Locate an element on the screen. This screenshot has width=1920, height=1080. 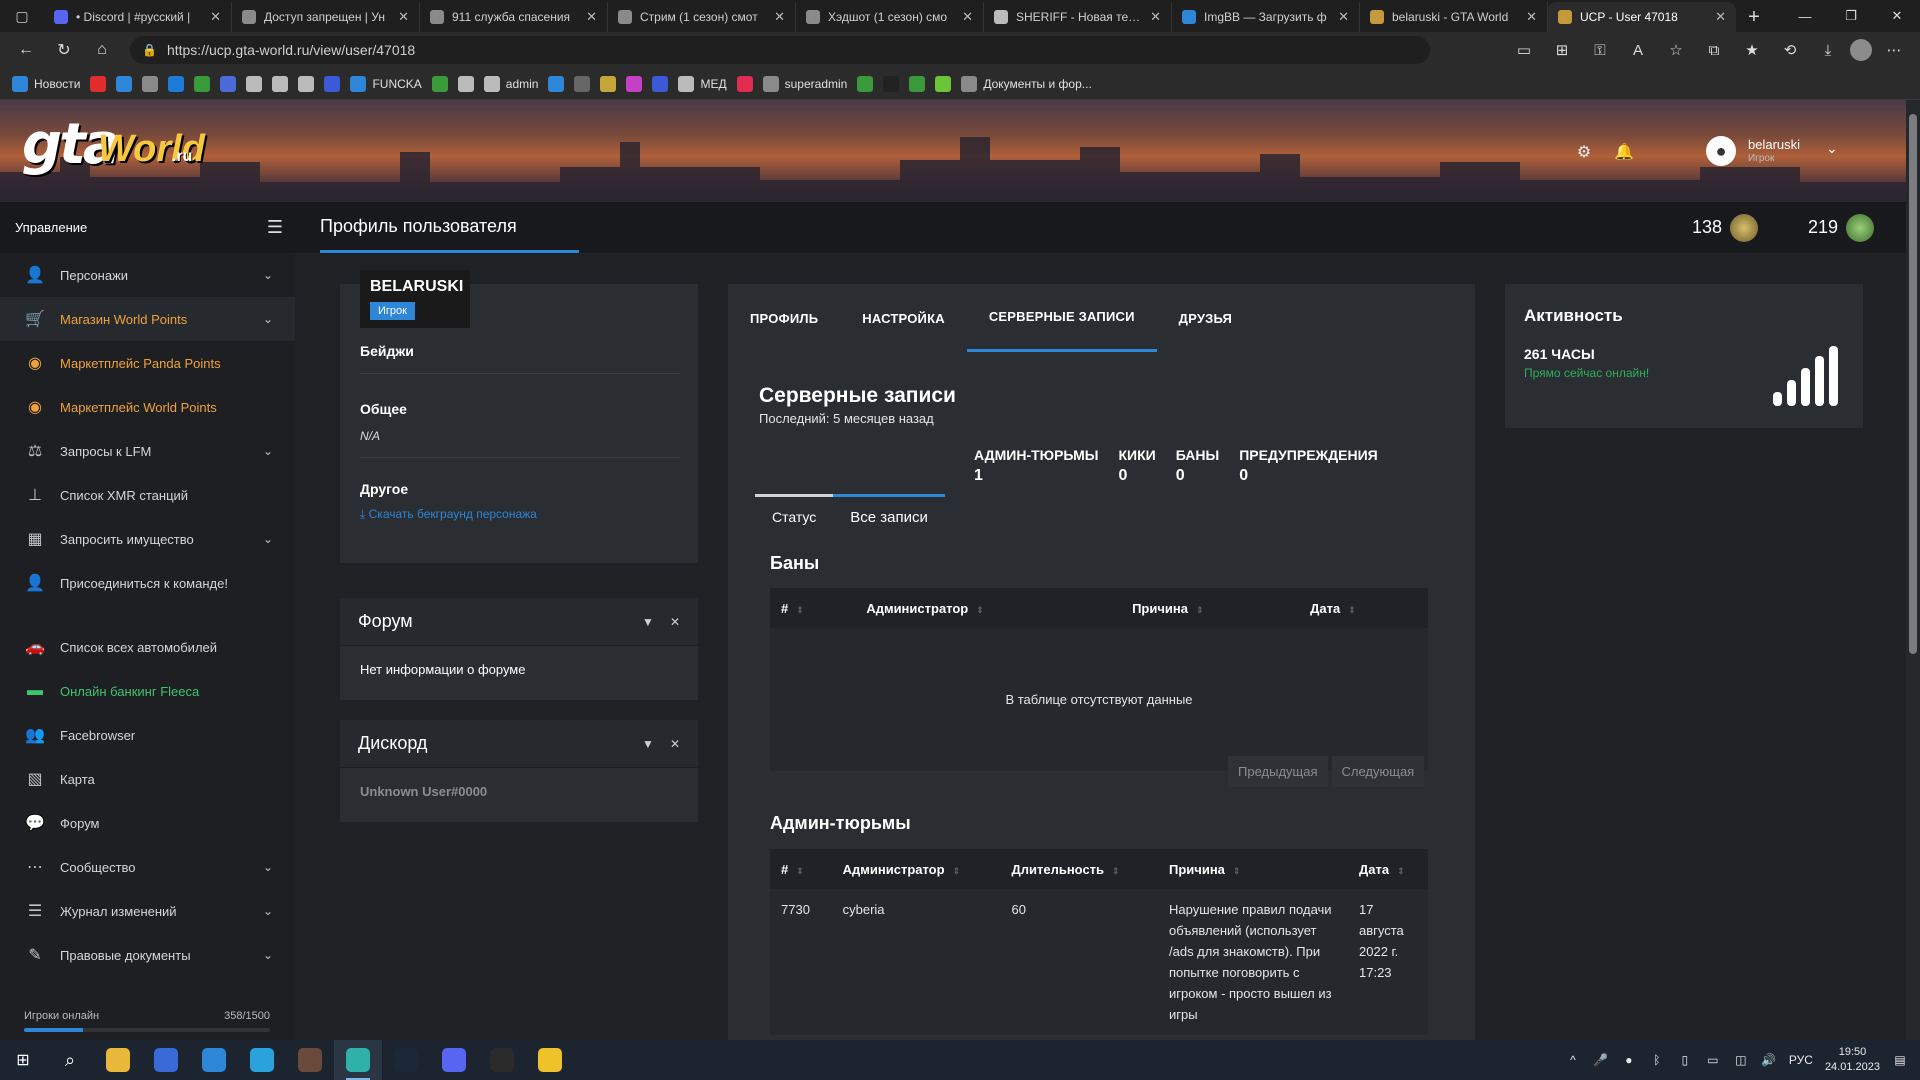
history-icon: ⟲ is located at coordinates (1790, 50).